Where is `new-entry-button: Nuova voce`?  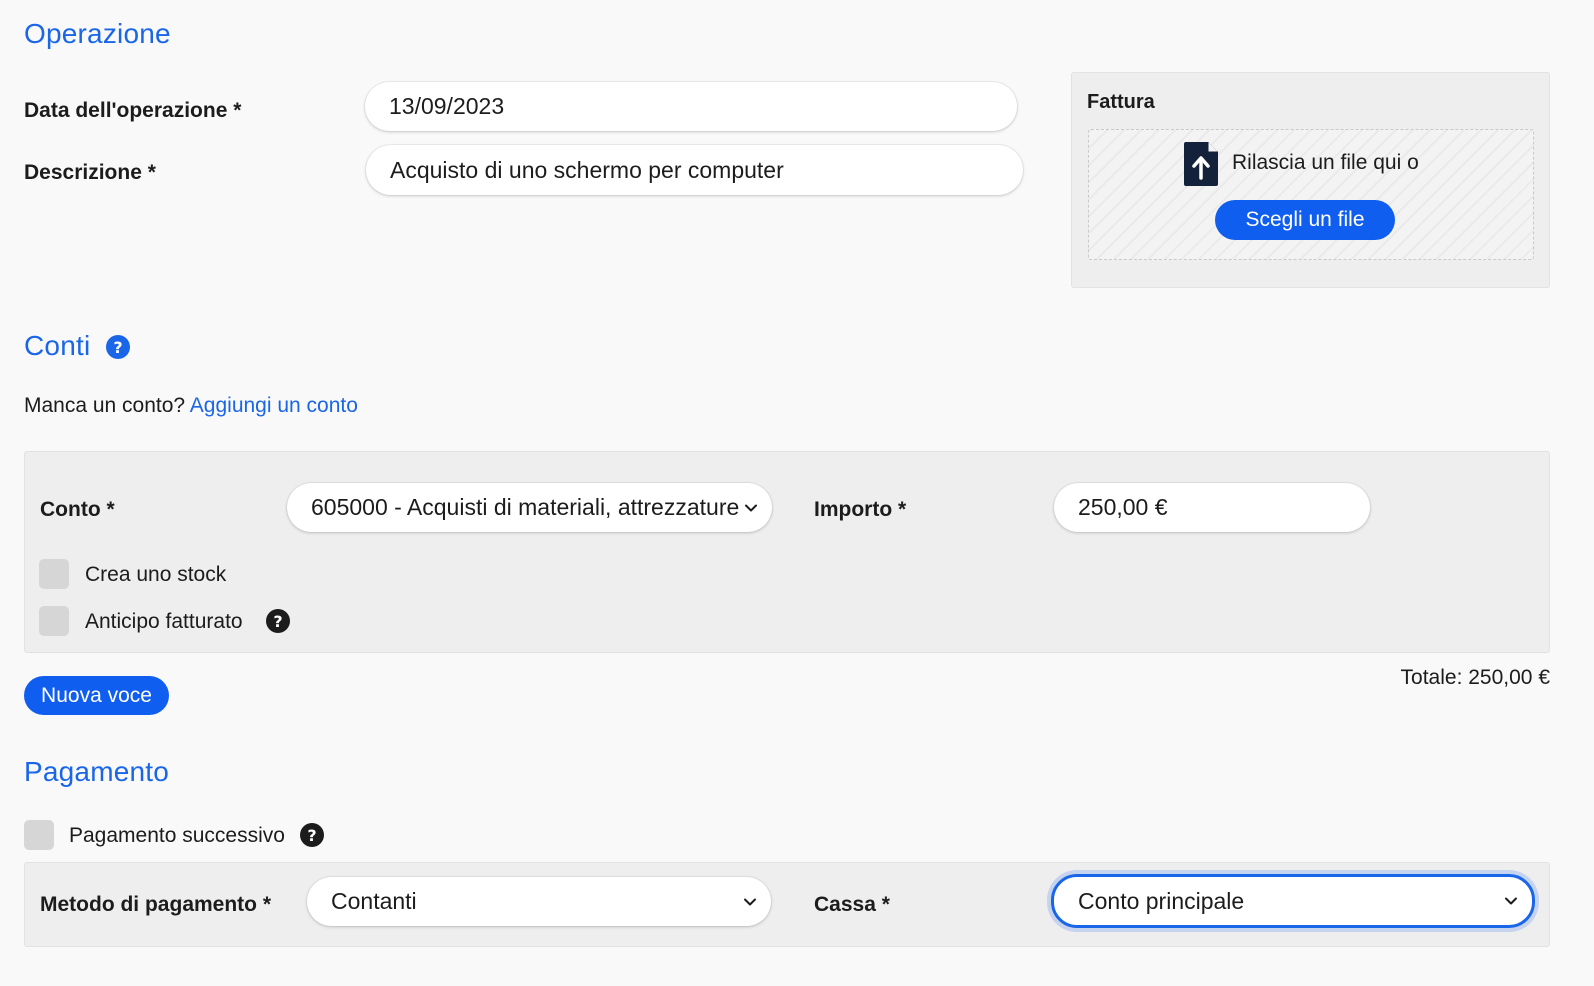
new-entry-button: Nuova voce is located at coordinates (96, 695).